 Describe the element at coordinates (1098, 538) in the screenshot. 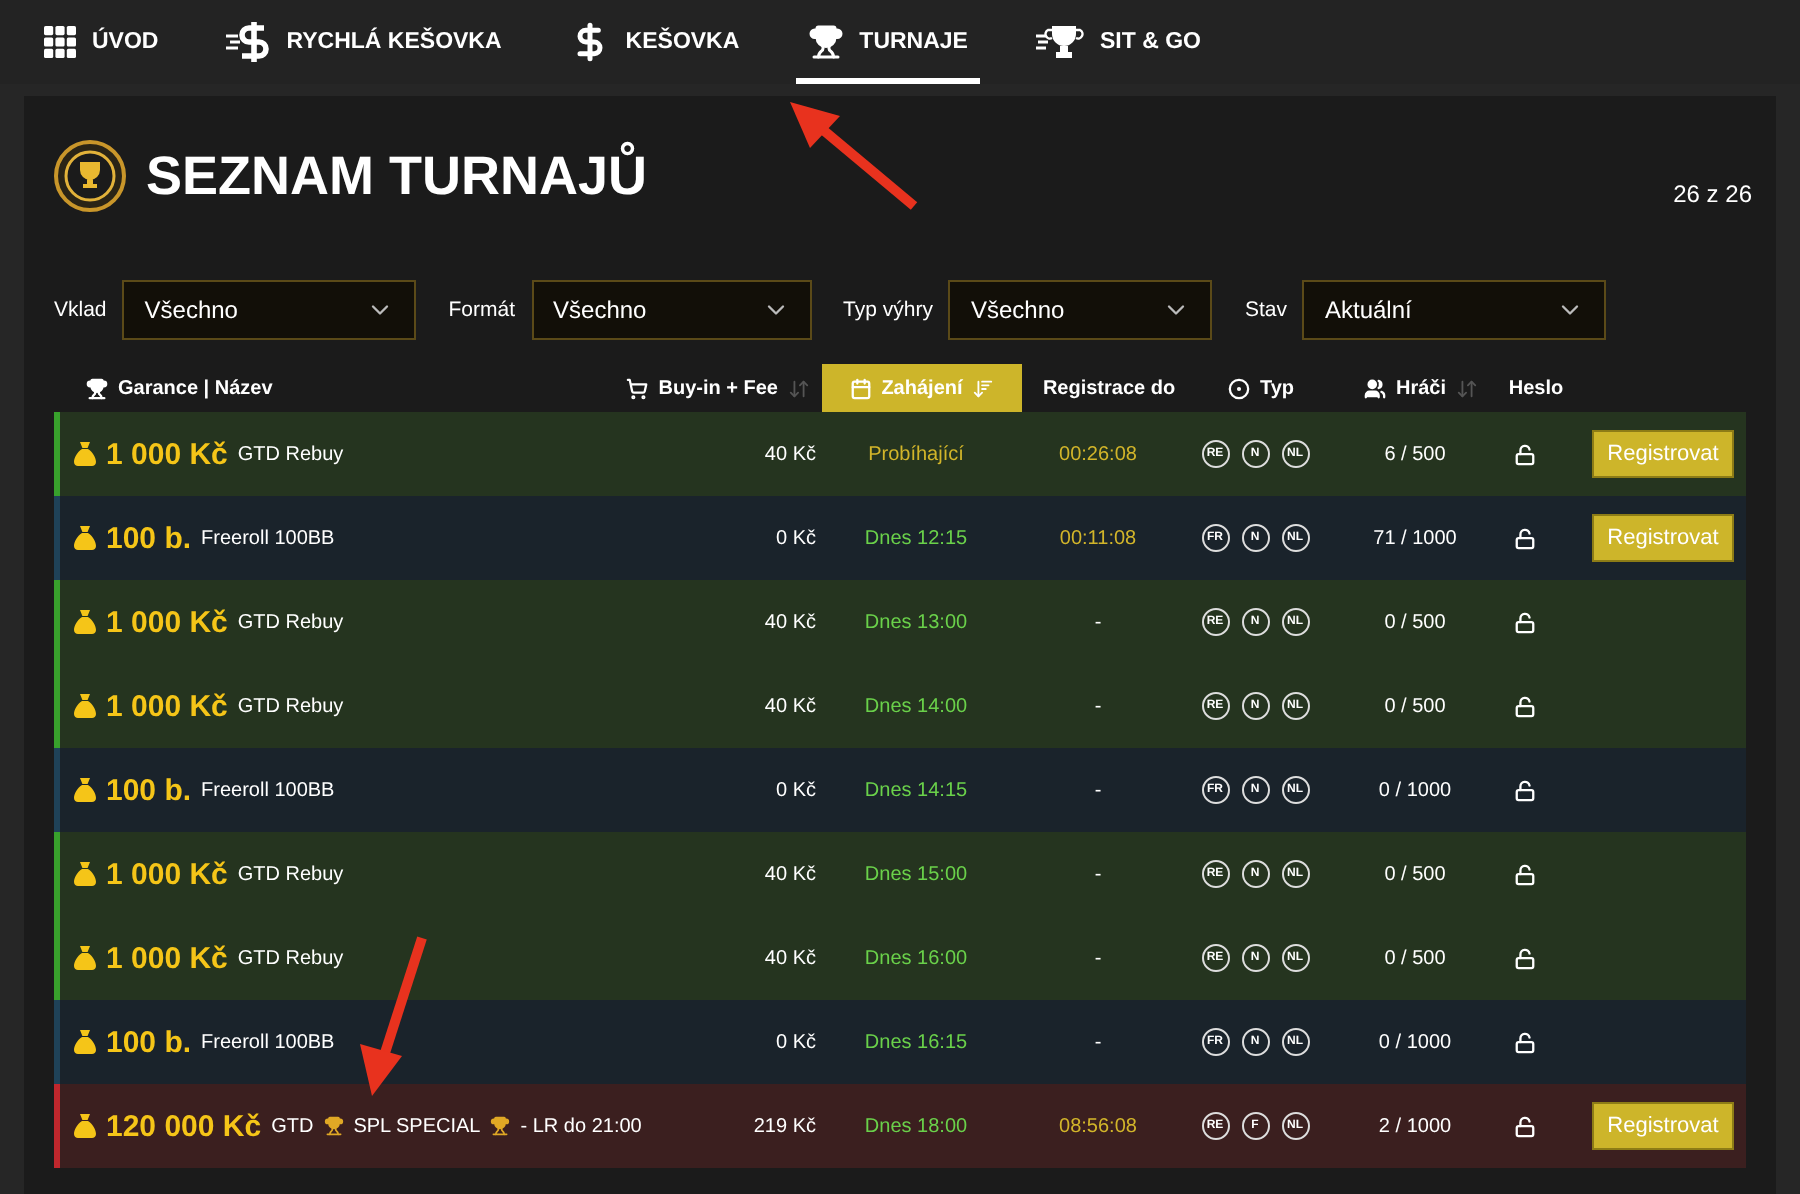

I see `registration-deadline: 00:11:08` at that location.